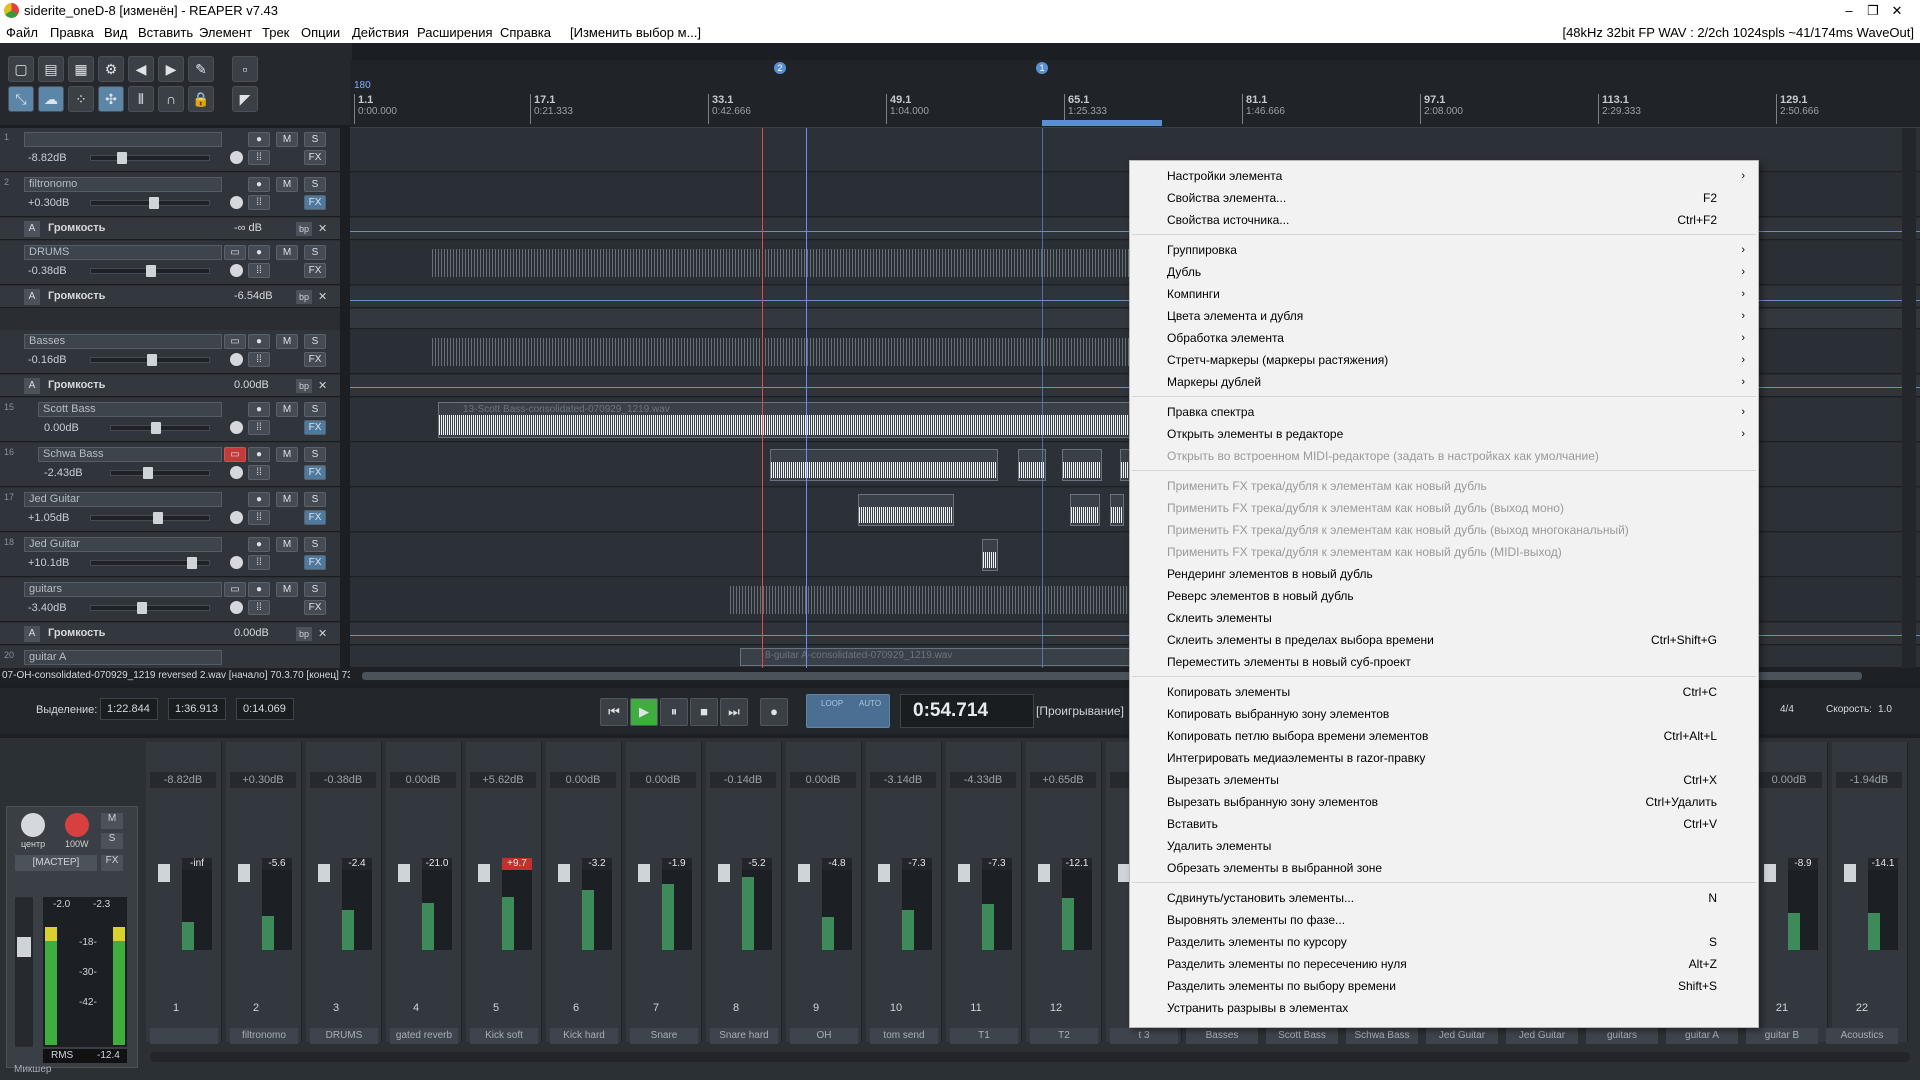 The width and height of the screenshot is (1920, 1080). What do you see at coordinates (1457, 1008) in the screenshot?
I see `context-menu-item: Устранить разрывы в элементах` at bounding box center [1457, 1008].